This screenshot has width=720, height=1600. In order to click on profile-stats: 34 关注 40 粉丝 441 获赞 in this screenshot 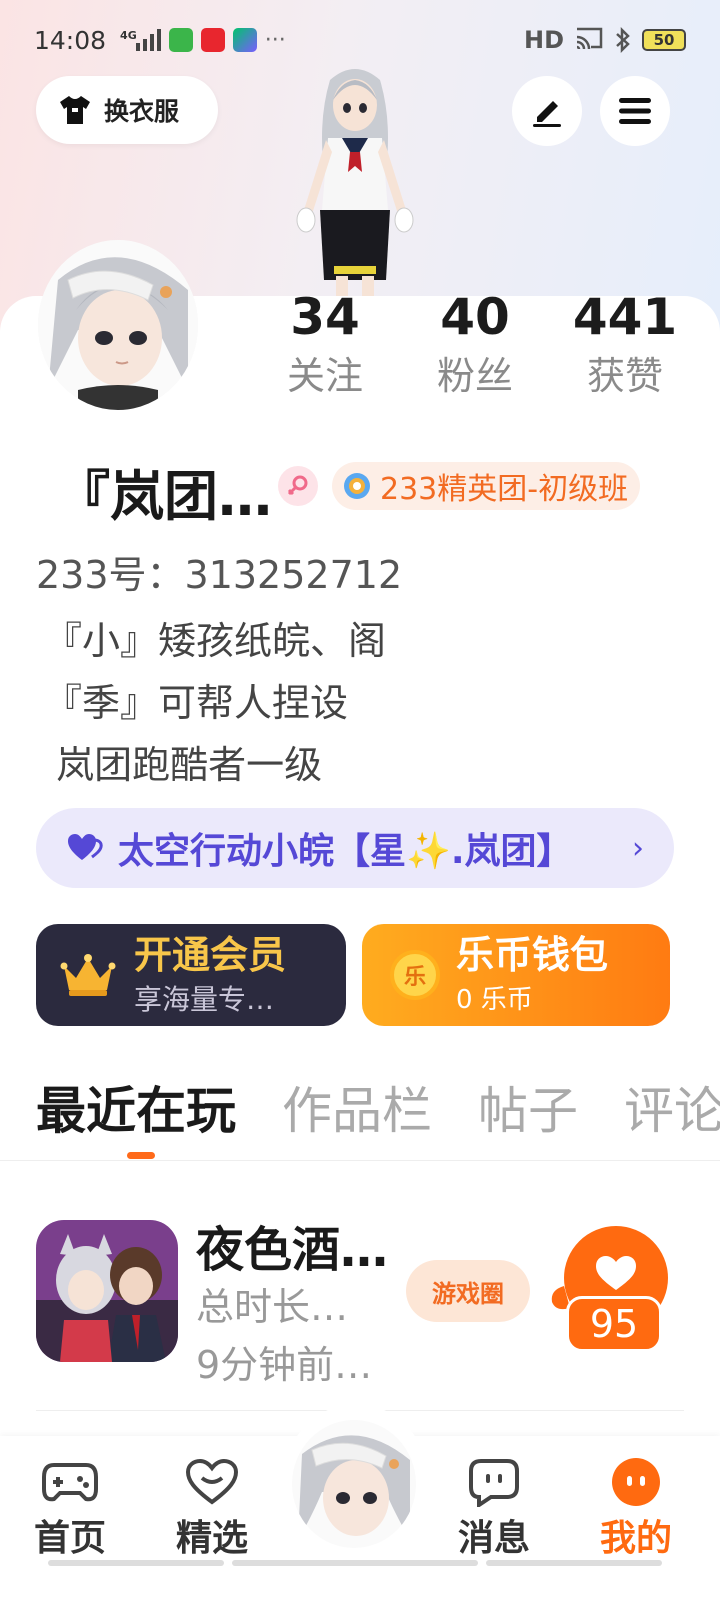, I will do `click(475, 345)`.